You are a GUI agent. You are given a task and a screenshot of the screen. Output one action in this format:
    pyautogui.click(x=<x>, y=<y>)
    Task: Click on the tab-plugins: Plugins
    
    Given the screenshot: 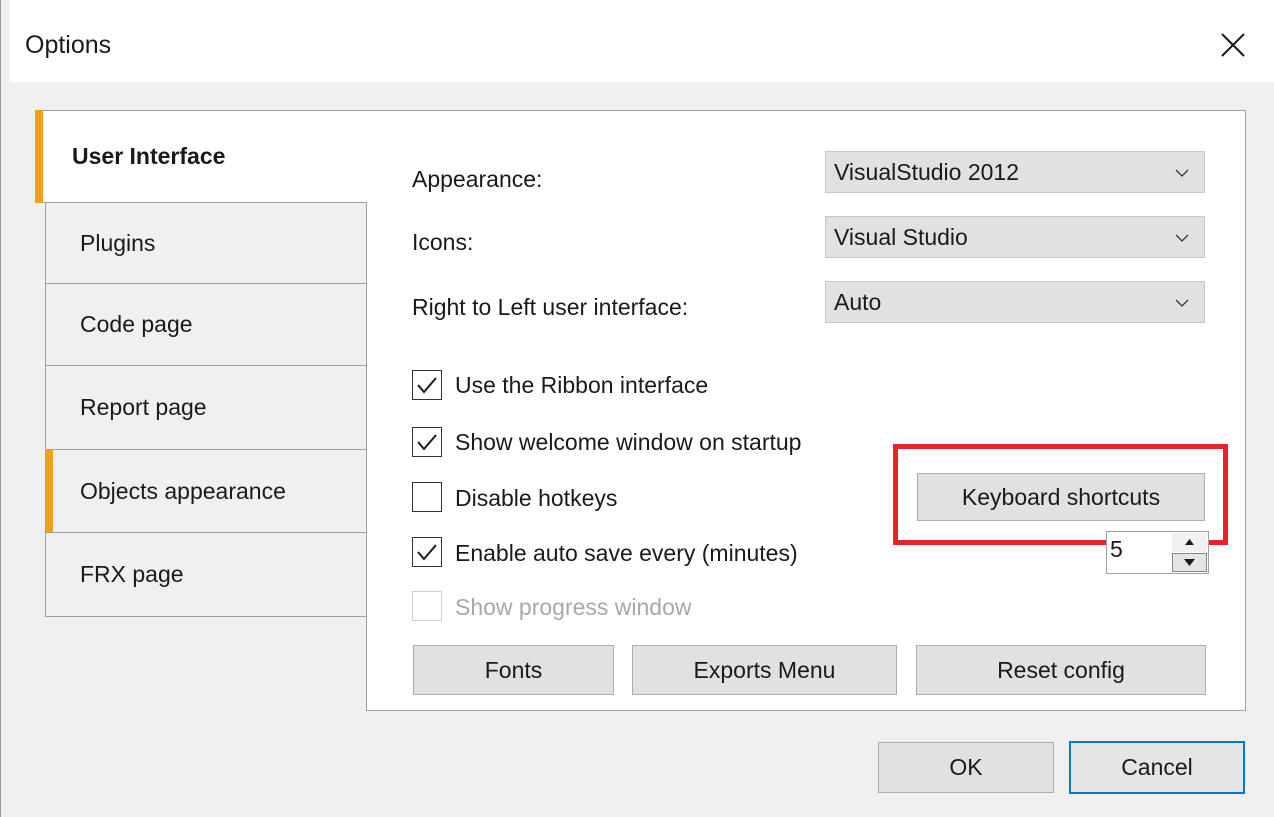 What is the action you would take?
    pyautogui.click(x=206, y=243)
    